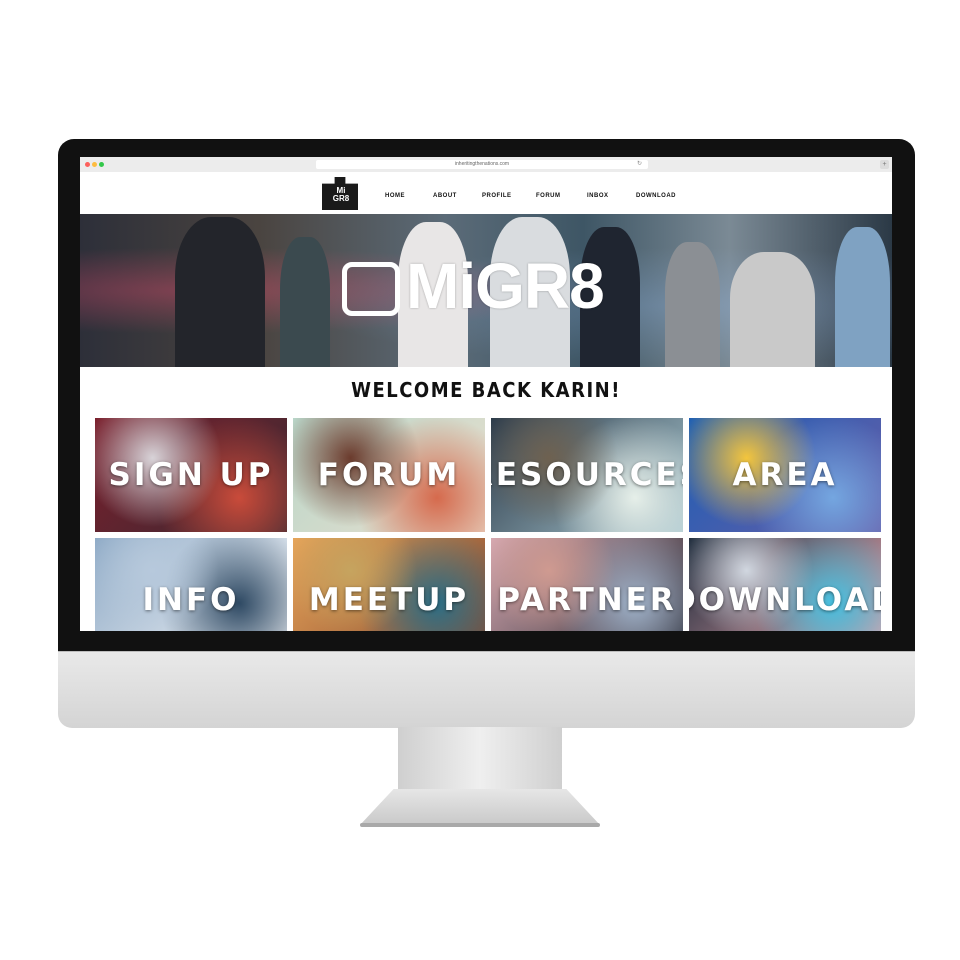 This screenshot has width=960, height=960. I want to click on reload-icon: ↻, so click(639, 164).